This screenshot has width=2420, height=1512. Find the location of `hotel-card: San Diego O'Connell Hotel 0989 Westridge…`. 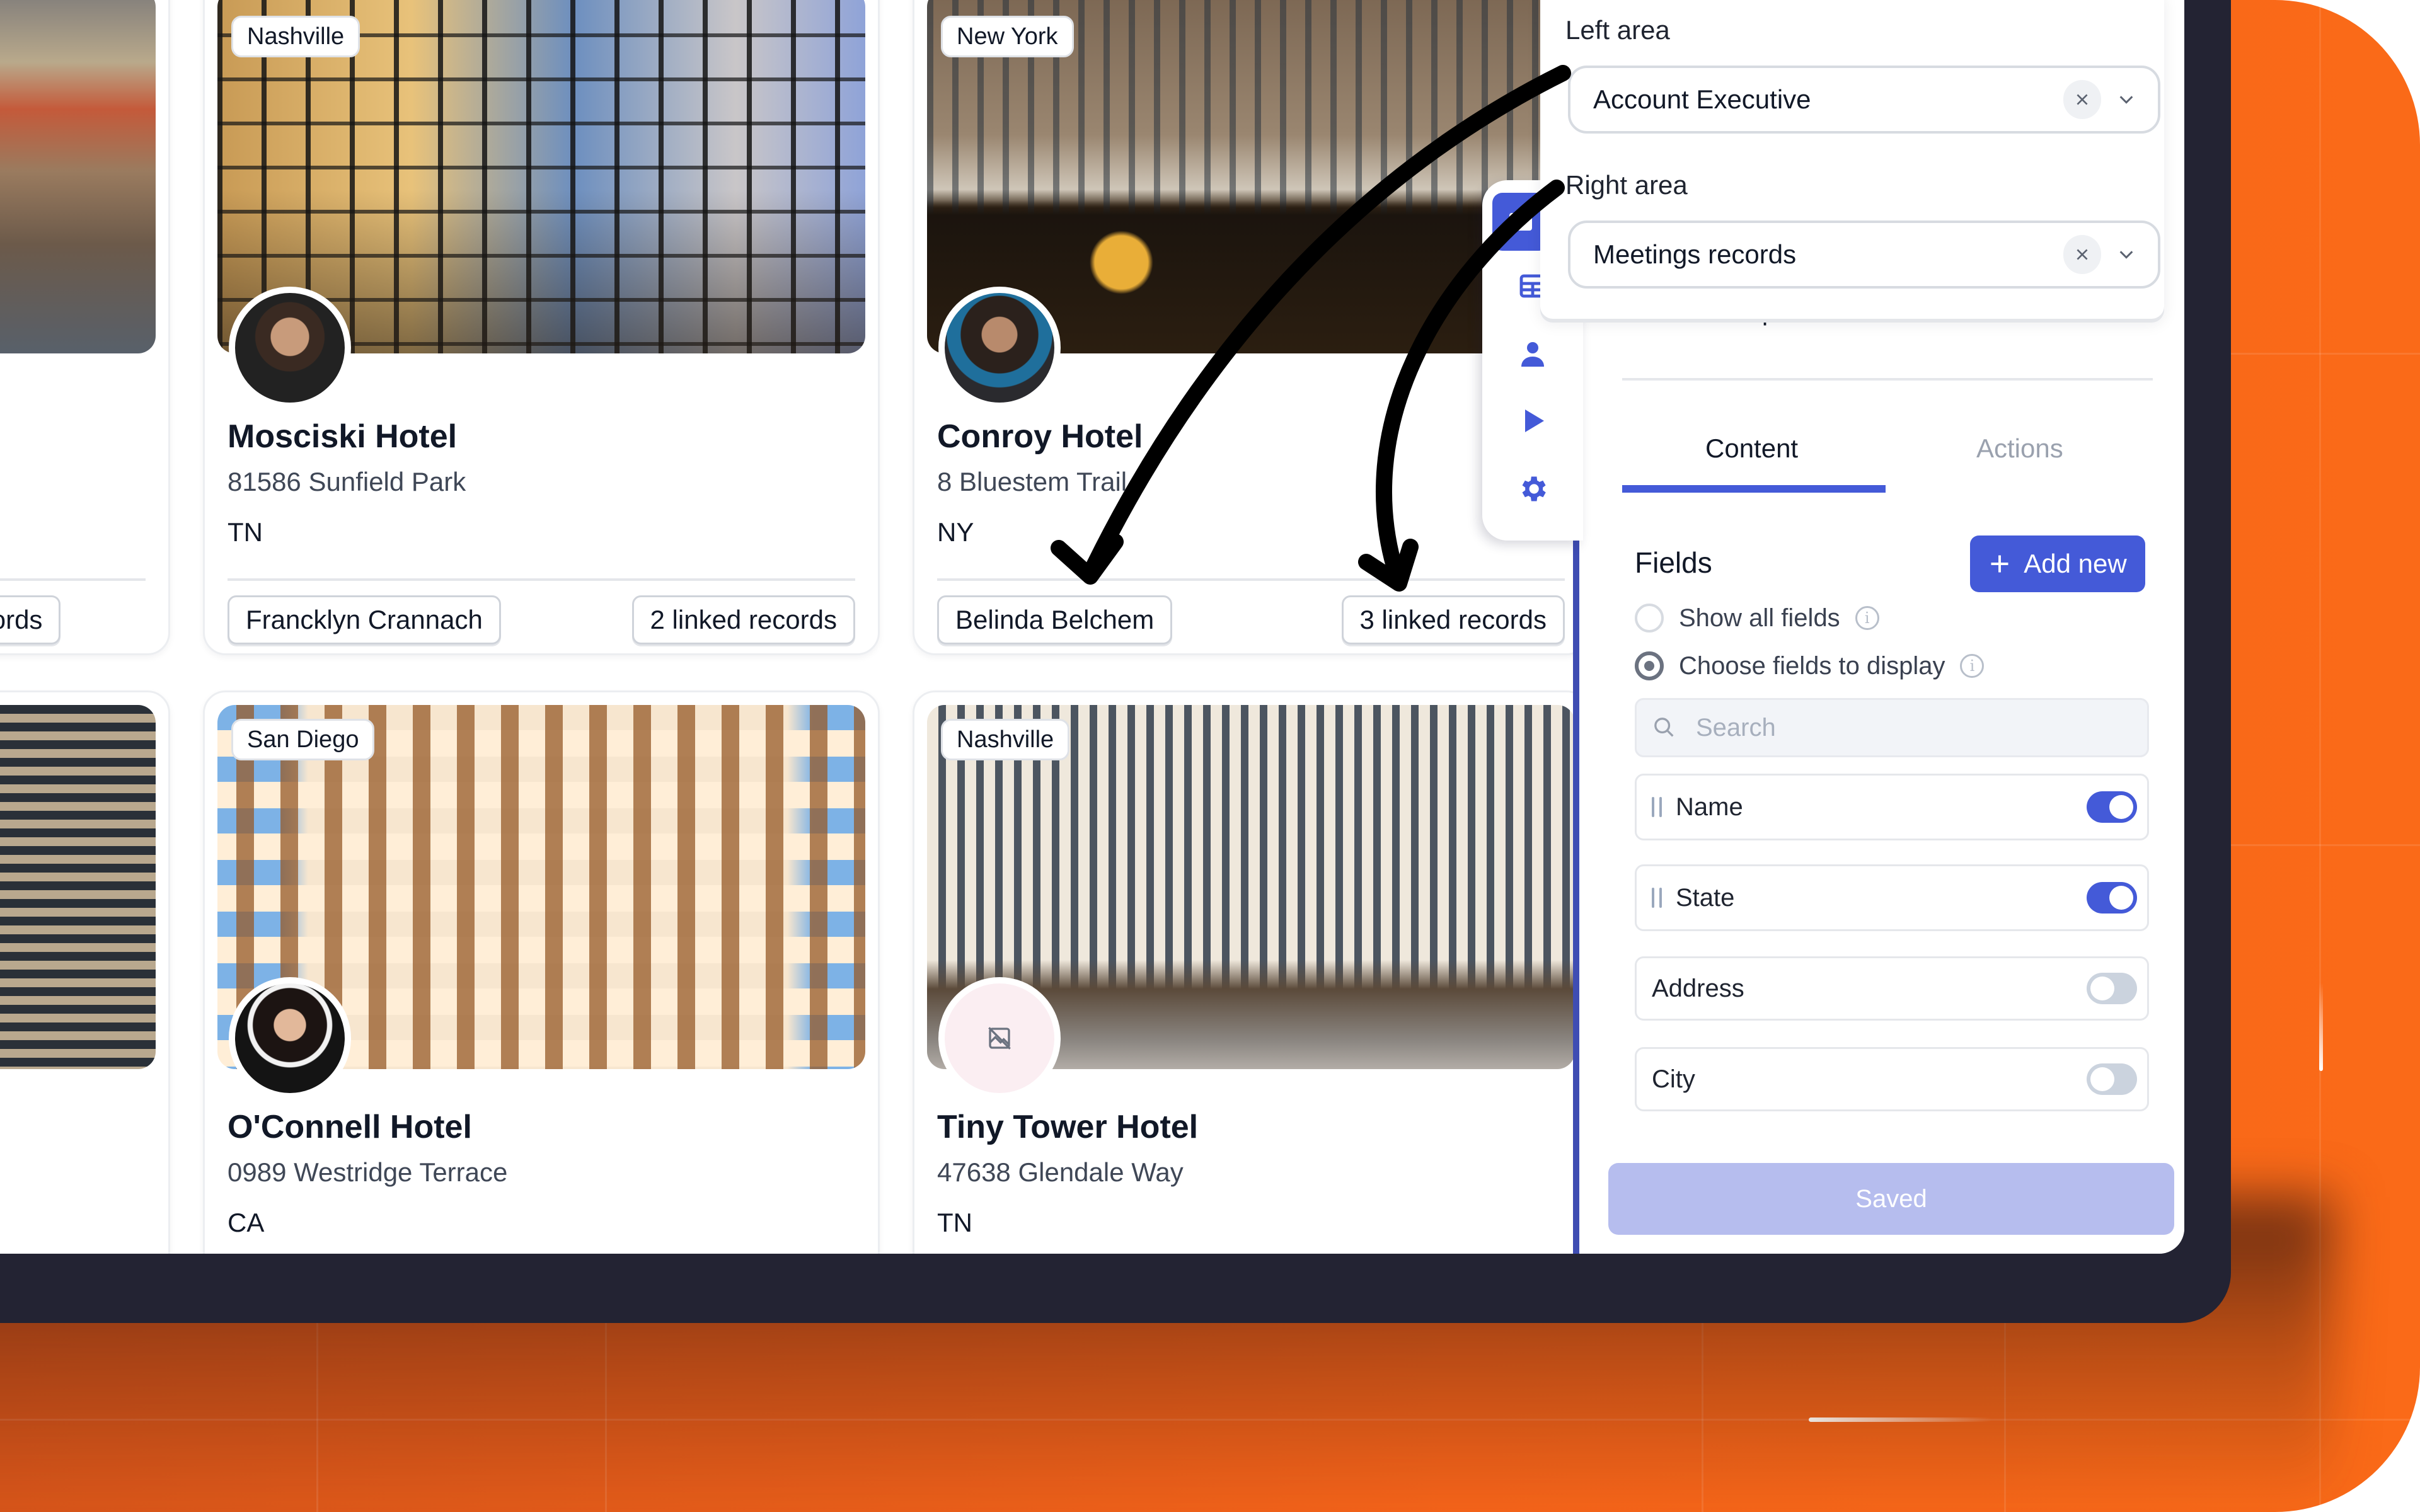

hotel-card: San Diego O'Connell Hotel 0989 Westridge… is located at coordinates (541, 972).